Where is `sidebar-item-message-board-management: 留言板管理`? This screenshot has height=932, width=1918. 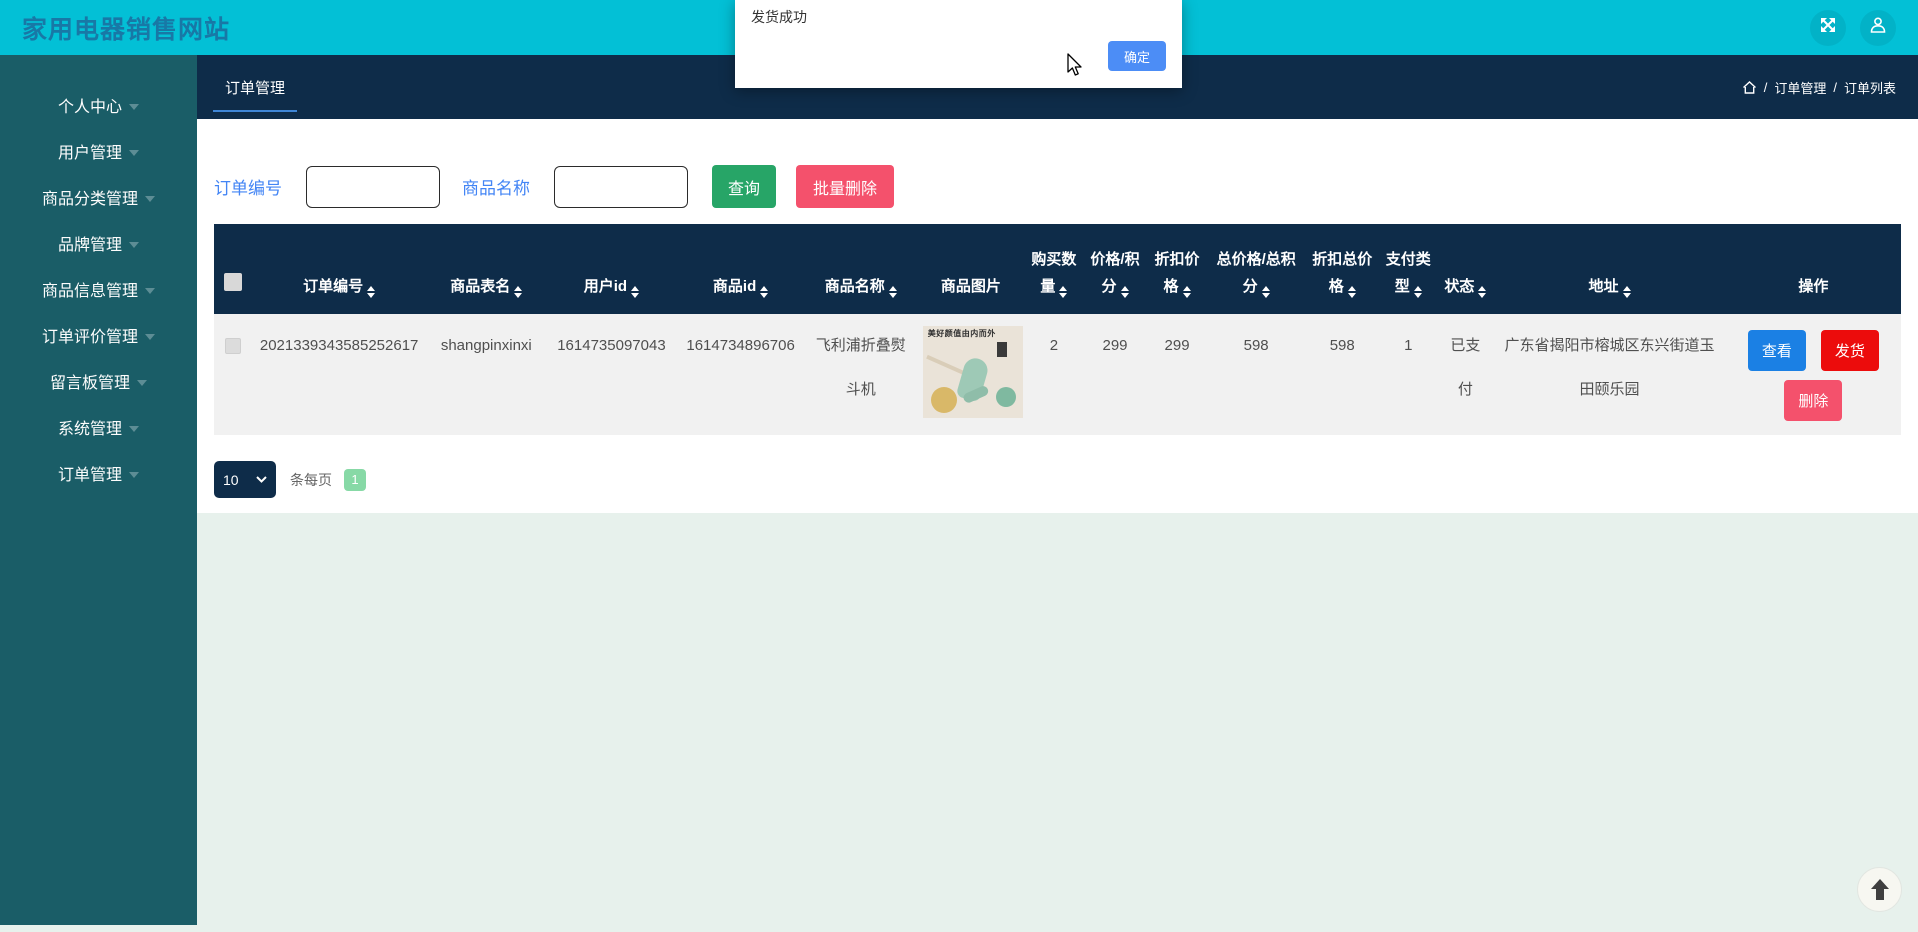
sidebar-item-message-board-management: 留言板管理 is located at coordinates (98, 381).